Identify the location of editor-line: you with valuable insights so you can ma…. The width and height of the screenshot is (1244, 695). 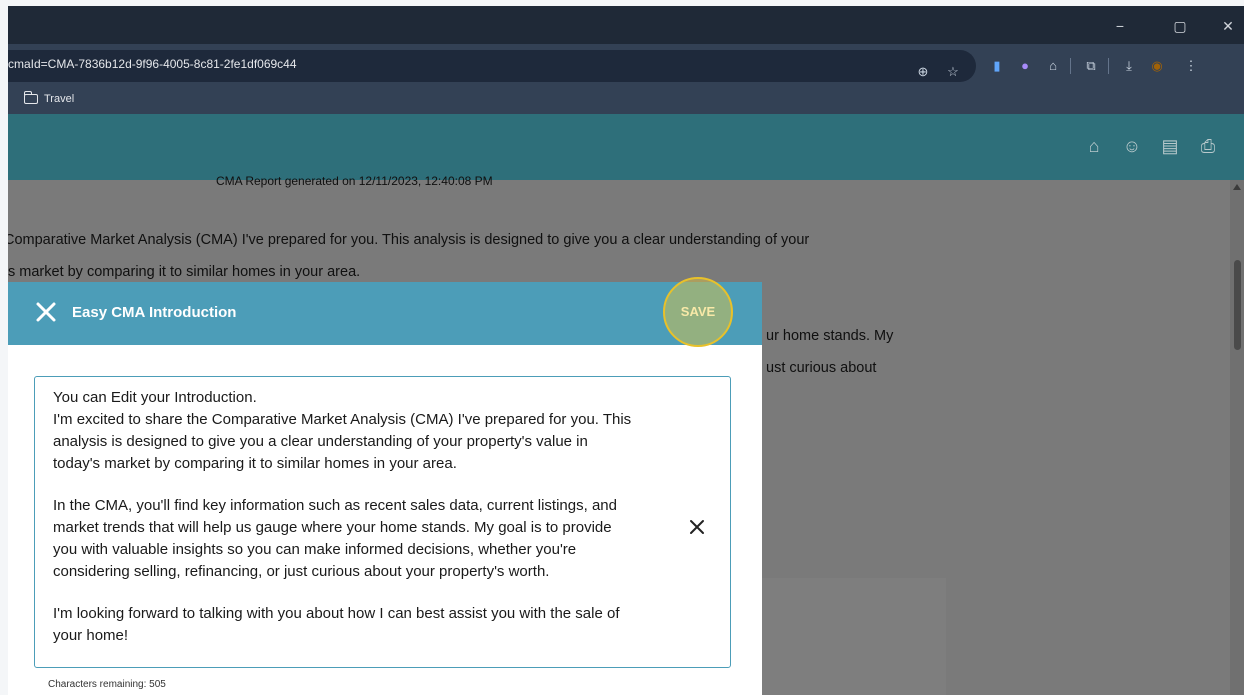
(315, 549).